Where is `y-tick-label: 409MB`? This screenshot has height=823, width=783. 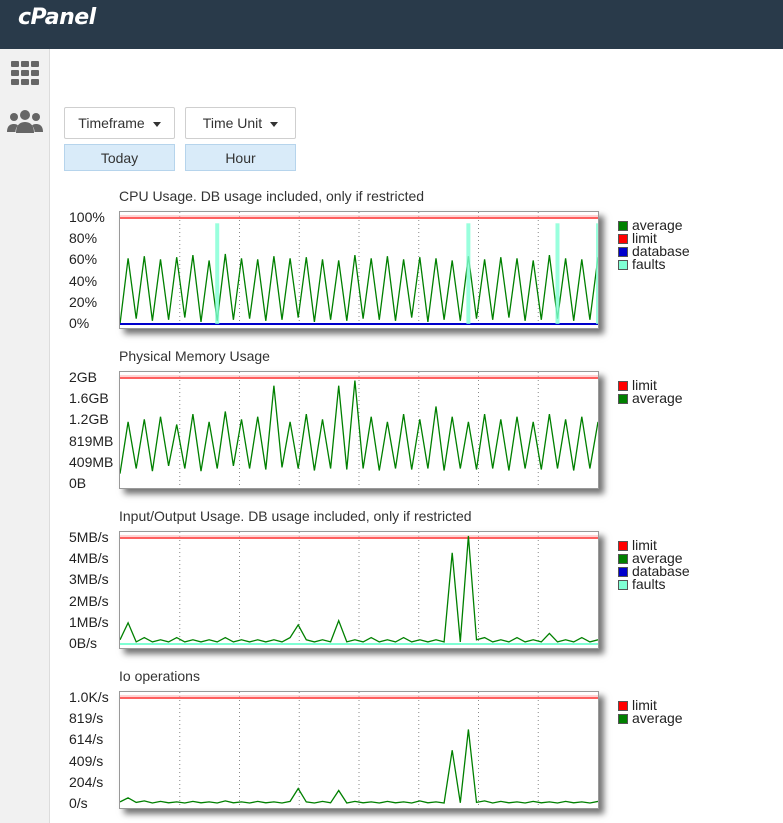 y-tick-label: 409MB is located at coordinates (91, 461).